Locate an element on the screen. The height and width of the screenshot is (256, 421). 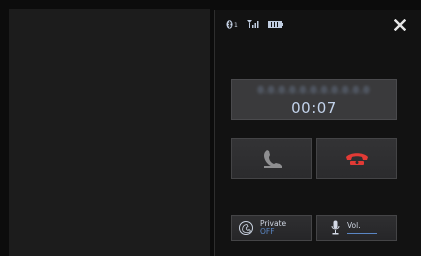
bluetooth-status: 1 is located at coordinates (232, 24).